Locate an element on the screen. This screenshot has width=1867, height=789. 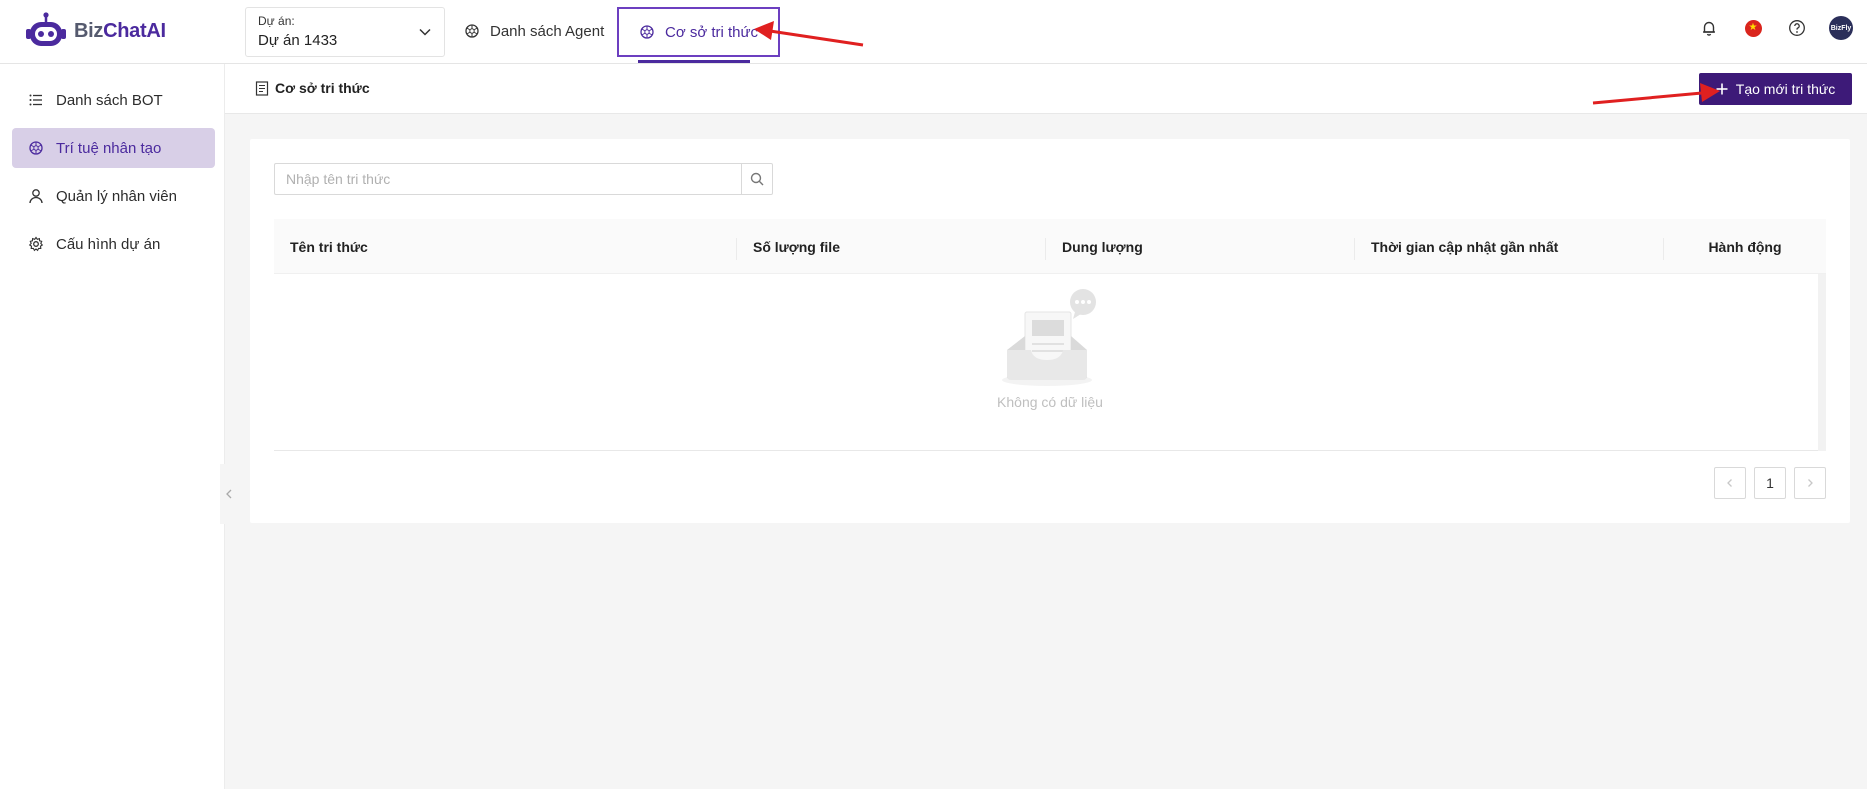
notification-bell-button is located at coordinates (1709, 28).